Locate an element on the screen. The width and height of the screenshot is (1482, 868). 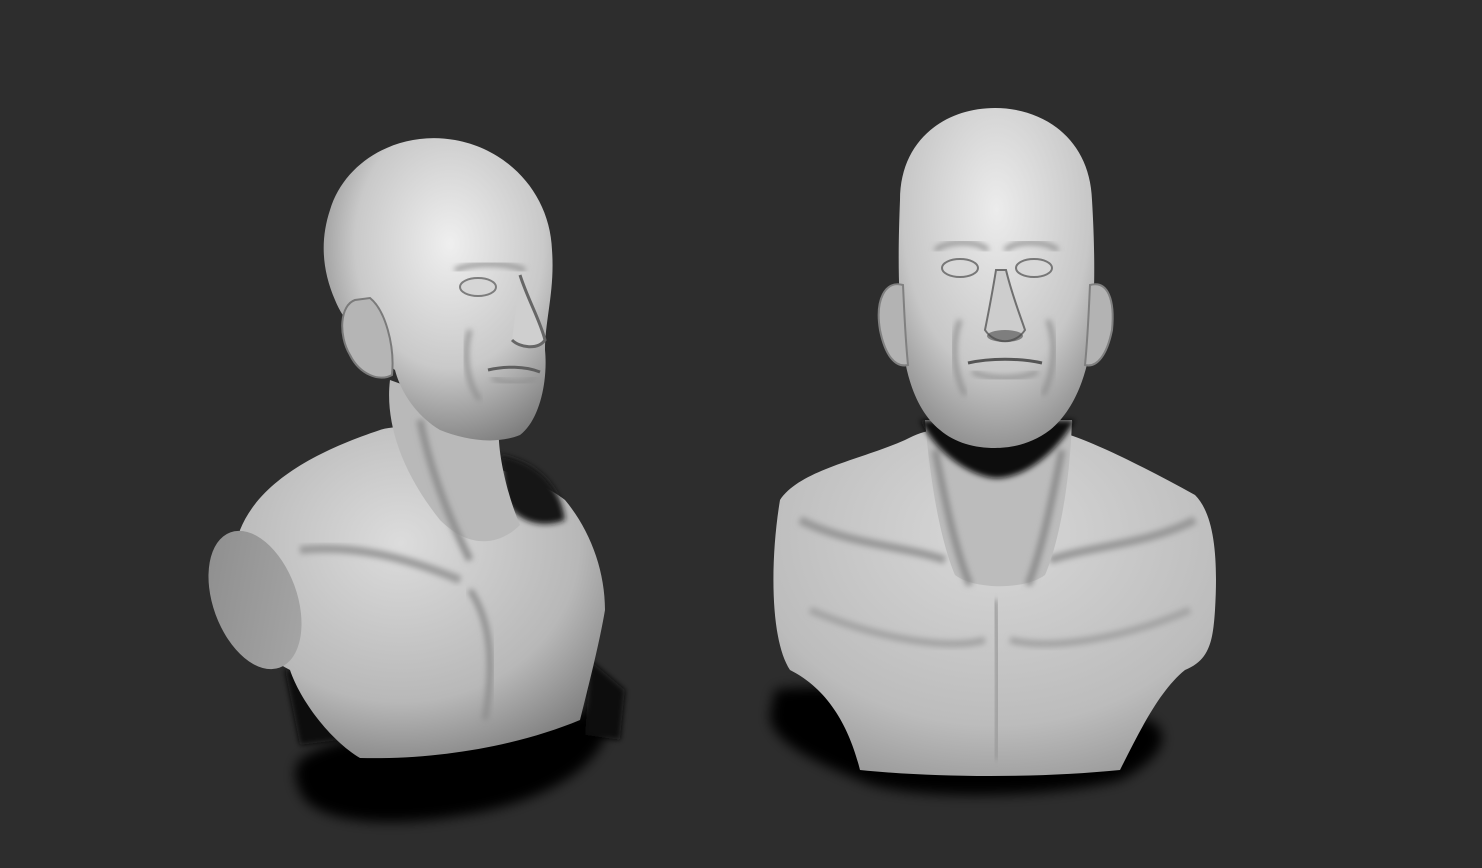
ear-right is located at coordinates (1098, 325).